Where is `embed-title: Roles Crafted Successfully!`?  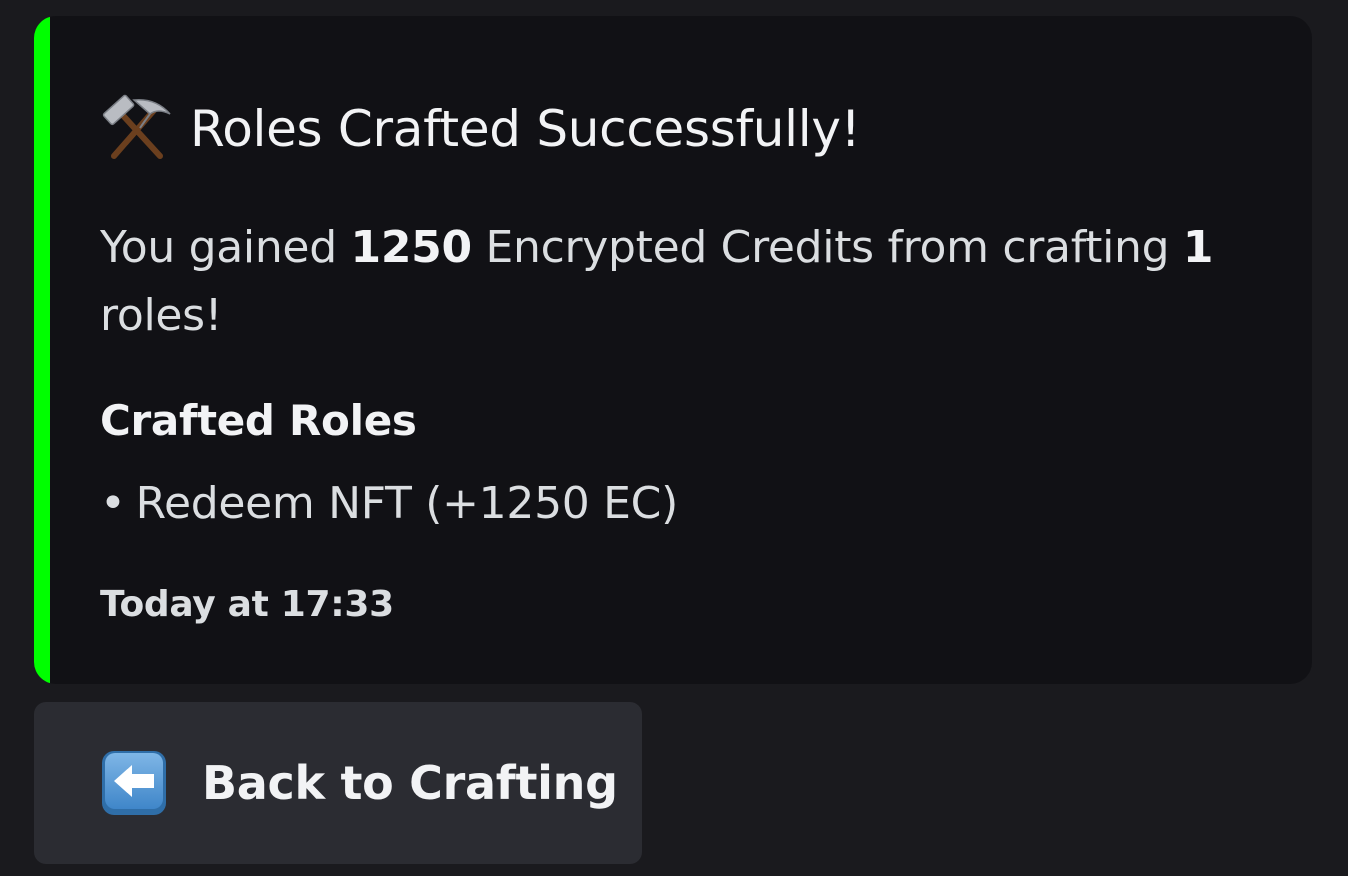
embed-title: Roles Crafted Successfully! is located at coordinates (525, 129).